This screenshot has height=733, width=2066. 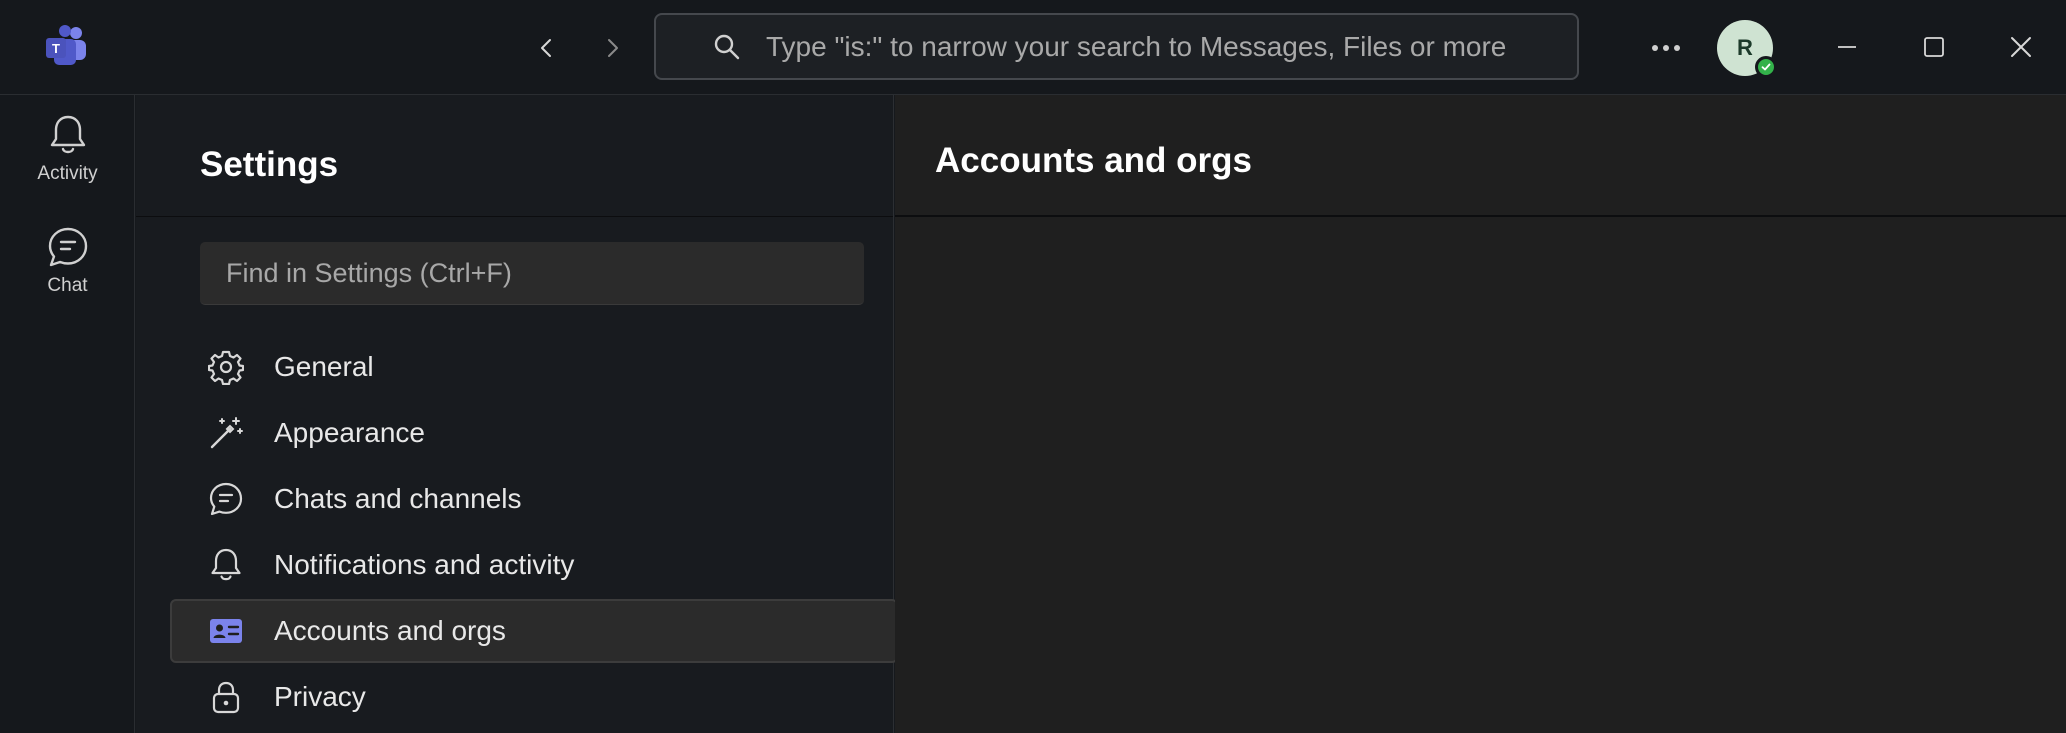 I want to click on page-title: Accounts and orgs, so click(x=1093, y=160).